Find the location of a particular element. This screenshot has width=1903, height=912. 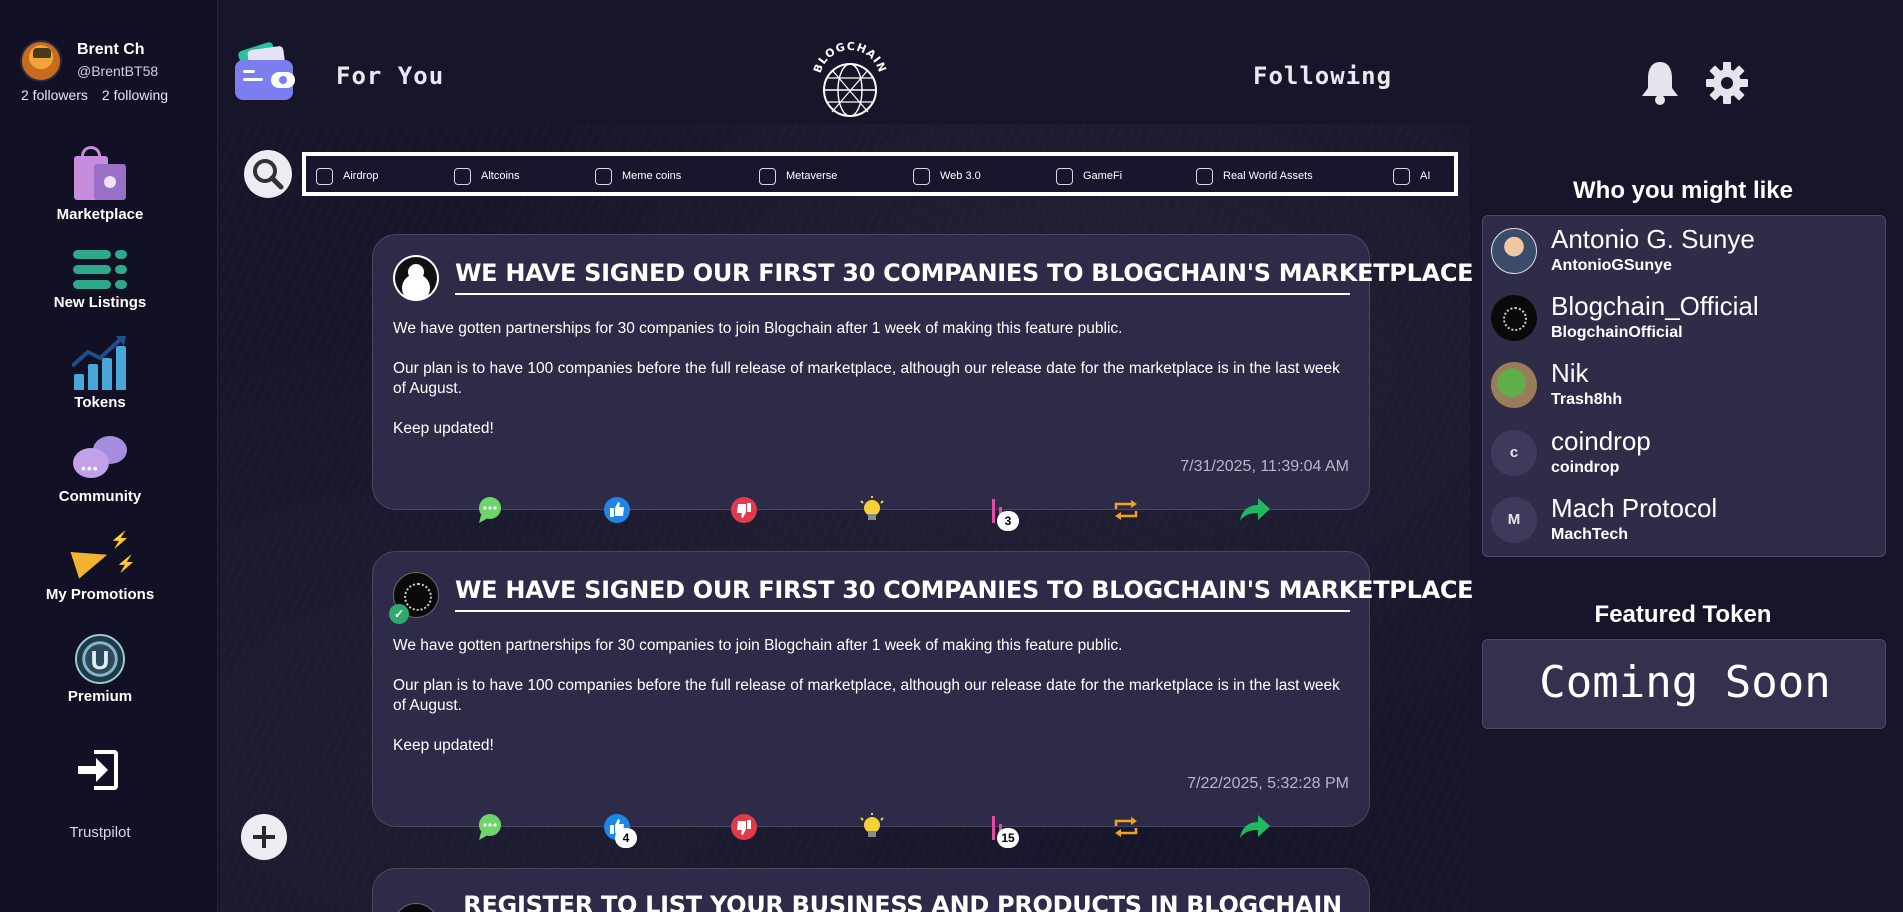

search-icon is located at coordinates (268, 174).